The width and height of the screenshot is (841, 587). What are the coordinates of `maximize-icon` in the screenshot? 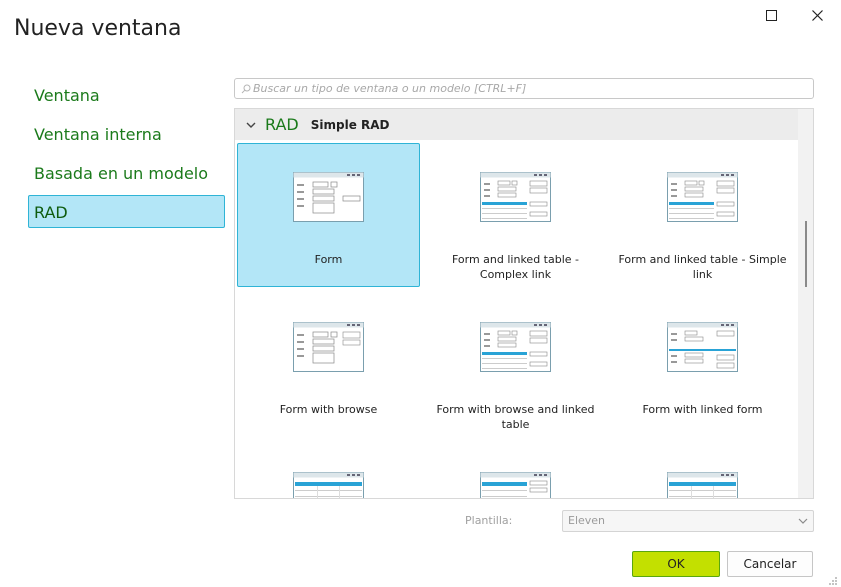 It's located at (771, 15).